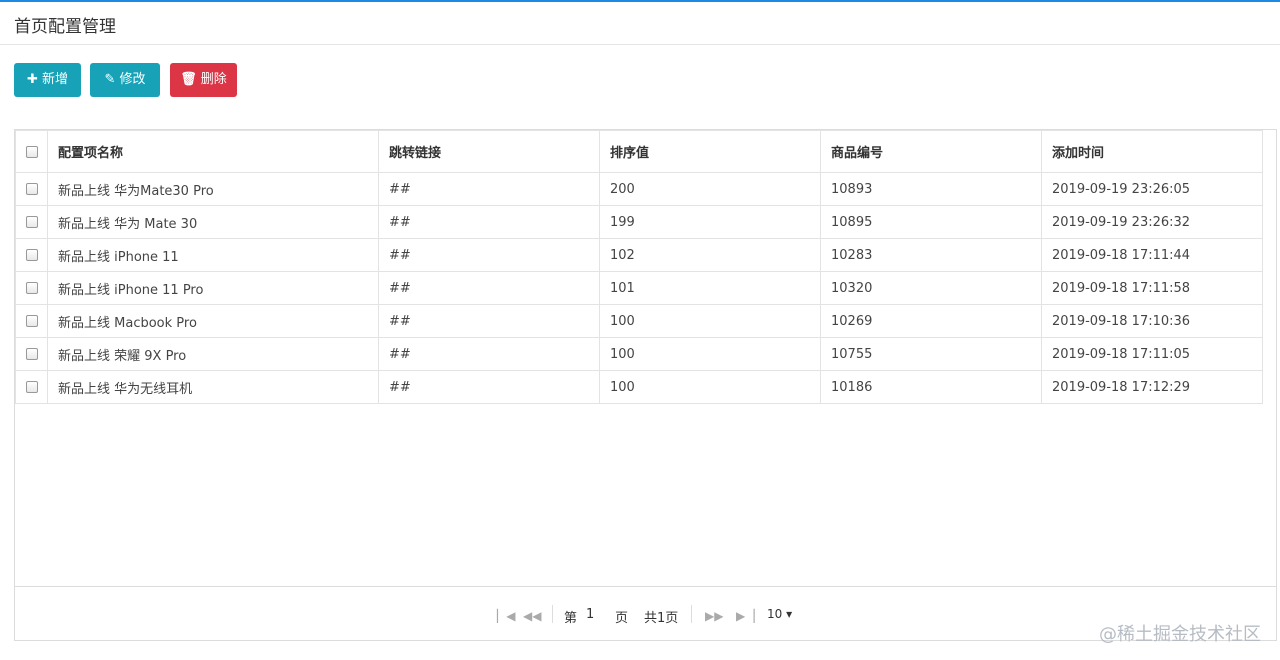 This screenshot has height=660, width=1280. I want to click on cell-name: 新品上线 iPhone 11 Pro, so click(213, 288).